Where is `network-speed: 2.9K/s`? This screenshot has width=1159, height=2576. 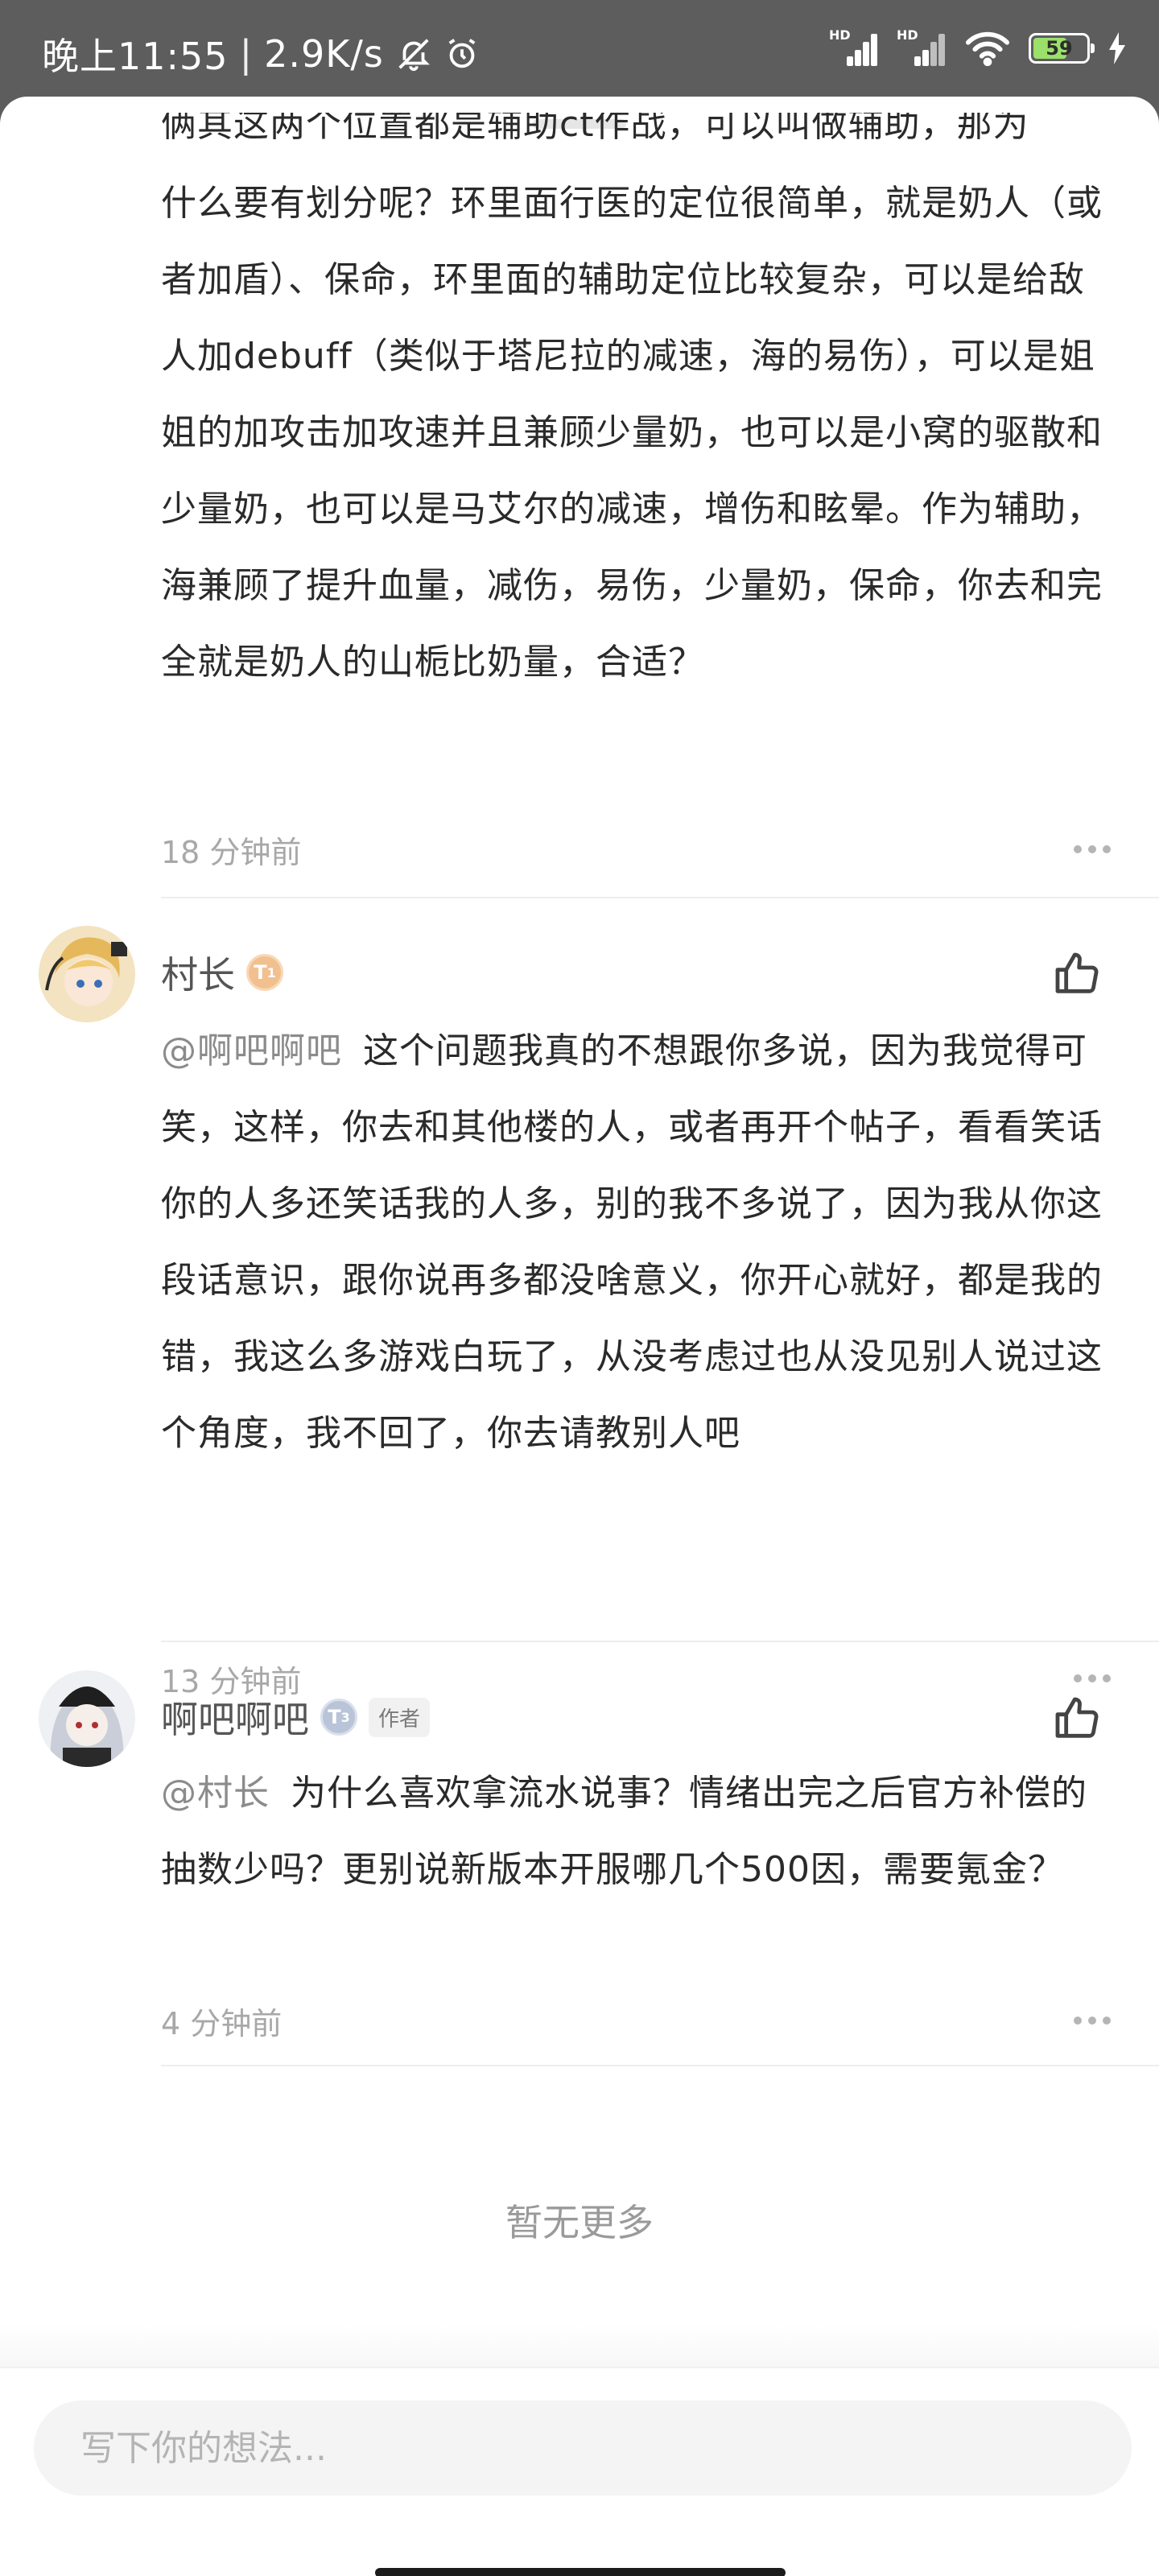 network-speed: 2.9K/s is located at coordinates (324, 54).